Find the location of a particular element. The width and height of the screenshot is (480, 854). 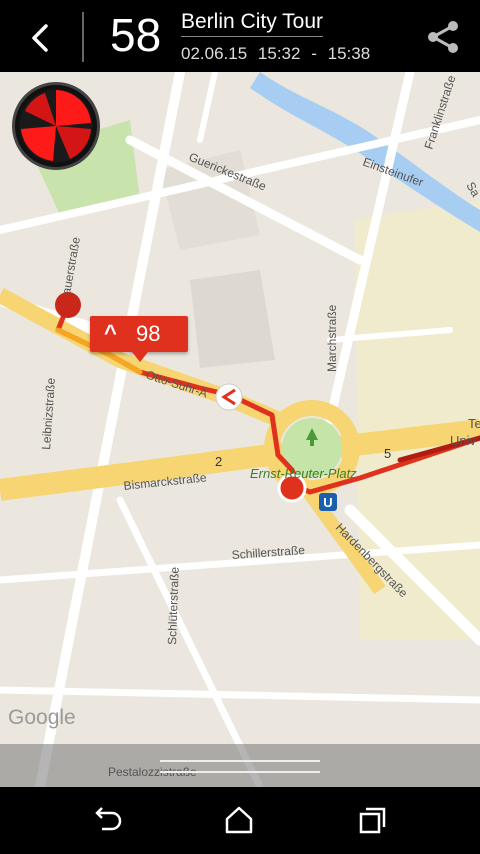

route-start-marker is located at coordinates (68, 305).